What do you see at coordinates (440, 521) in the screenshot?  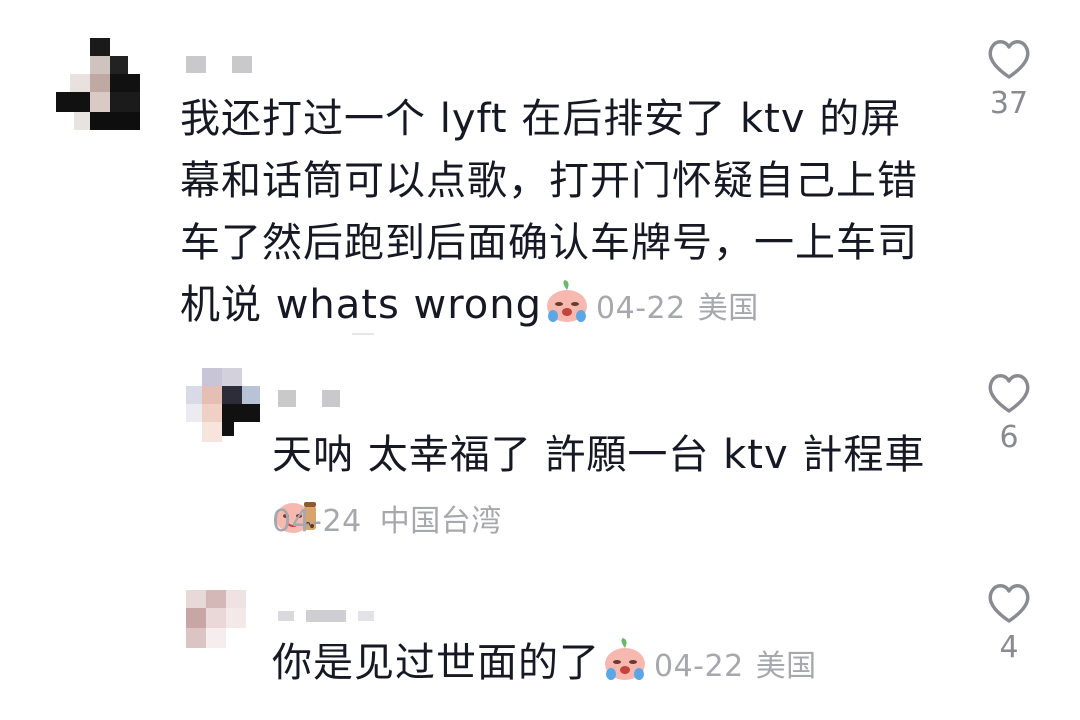 I see `comment-location: 中国台湾` at bounding box center [440, 521].